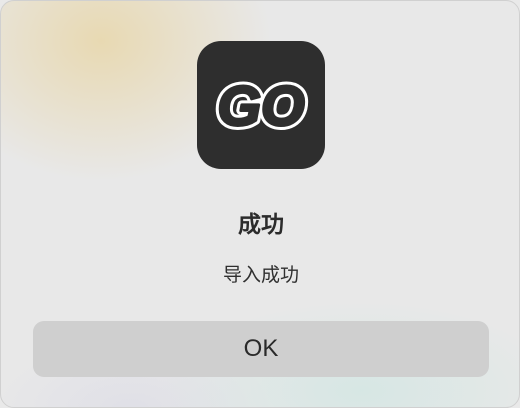  I want to click on go-logo-inner: GO, so click(260, 105).